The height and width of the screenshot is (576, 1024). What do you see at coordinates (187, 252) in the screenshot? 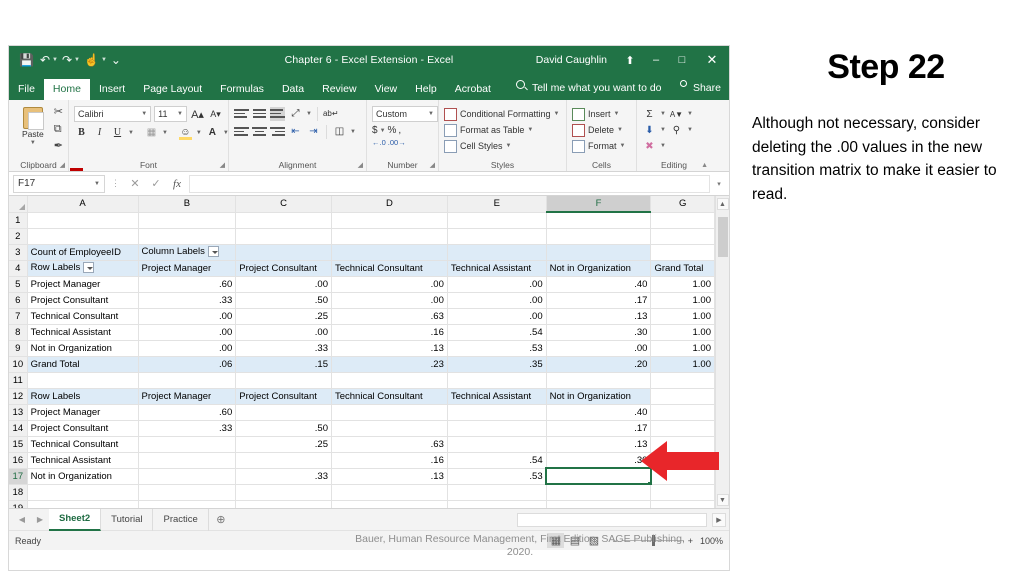
I see `cell-b3: Column Labels` at bounding box center [187, 252].